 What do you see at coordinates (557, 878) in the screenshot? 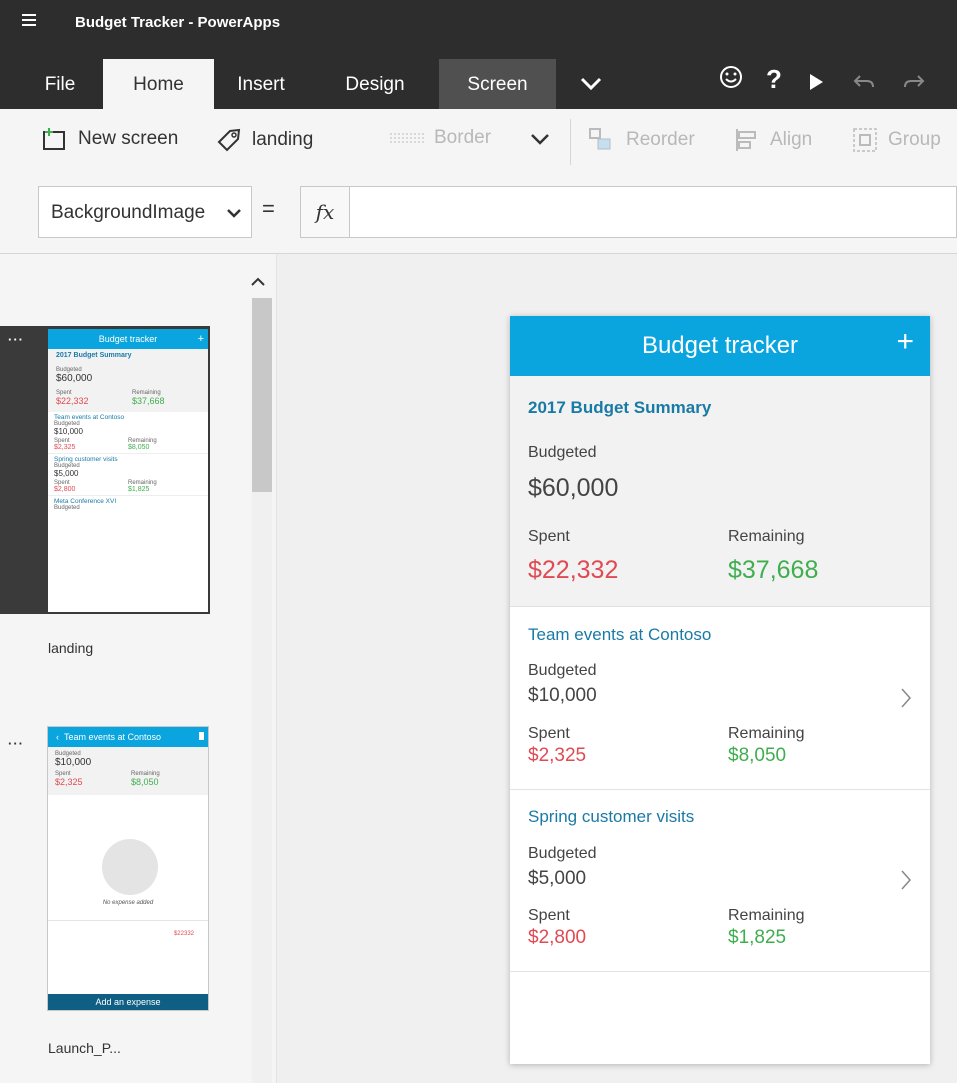
I see `item-budgeted-value: $5,000` at bounding box center [557, 878].